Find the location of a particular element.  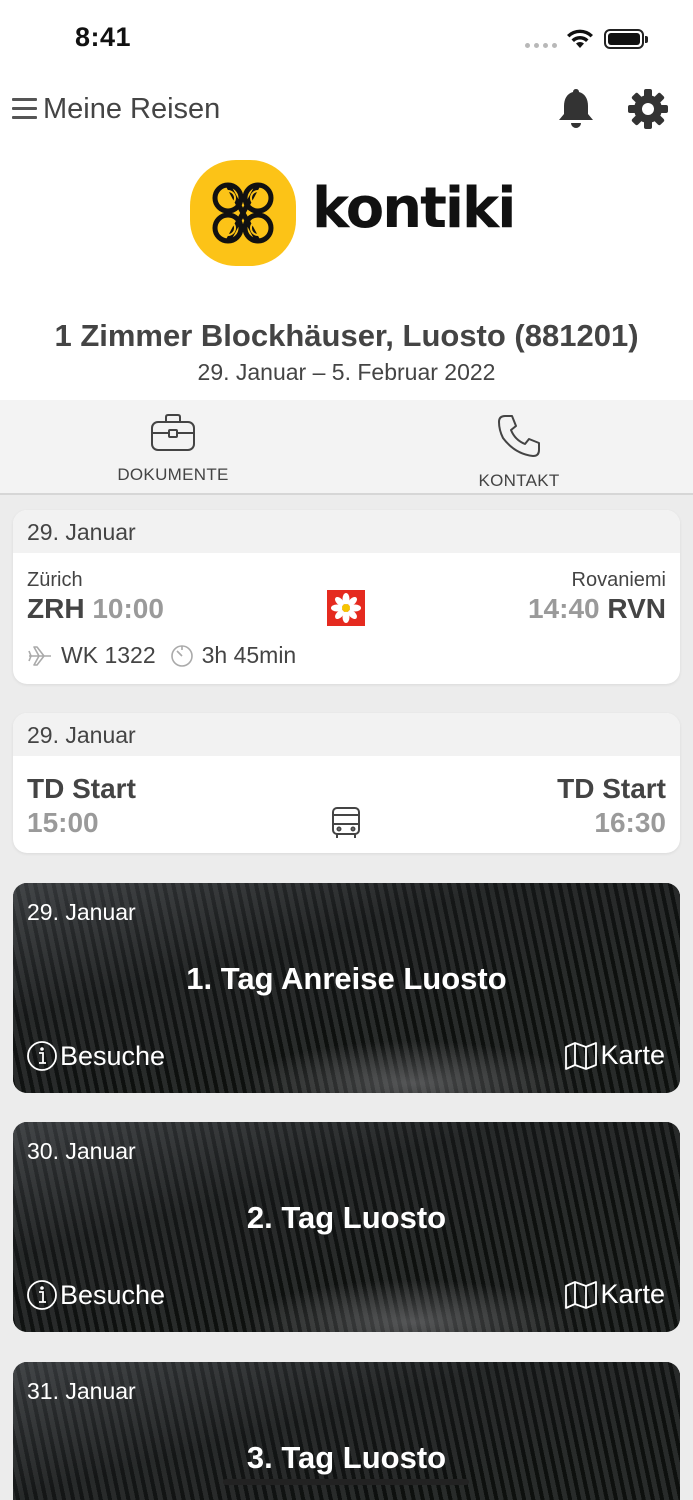

departure-time: 10:00 is located at coordinates (128, 608).